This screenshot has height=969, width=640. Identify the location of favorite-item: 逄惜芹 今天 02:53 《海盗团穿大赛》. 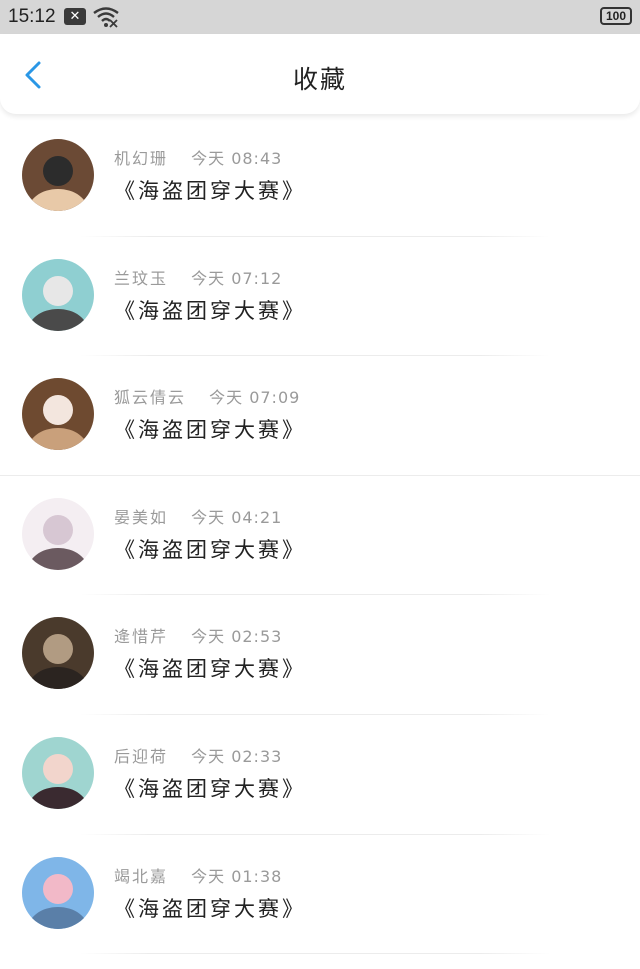
(320, 655).